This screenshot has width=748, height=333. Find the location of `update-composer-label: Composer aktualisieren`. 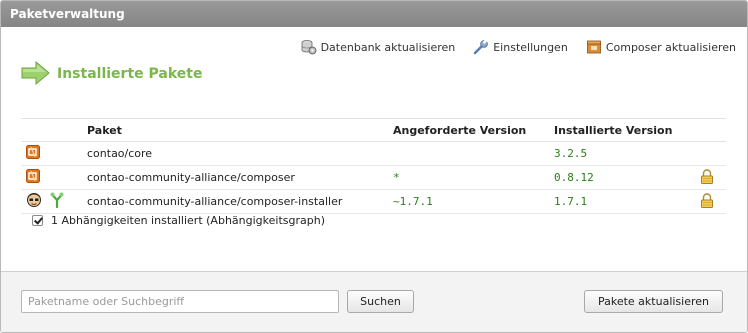

update-composer-label: Composer aktualisieren is located at coordinates (670, 47).